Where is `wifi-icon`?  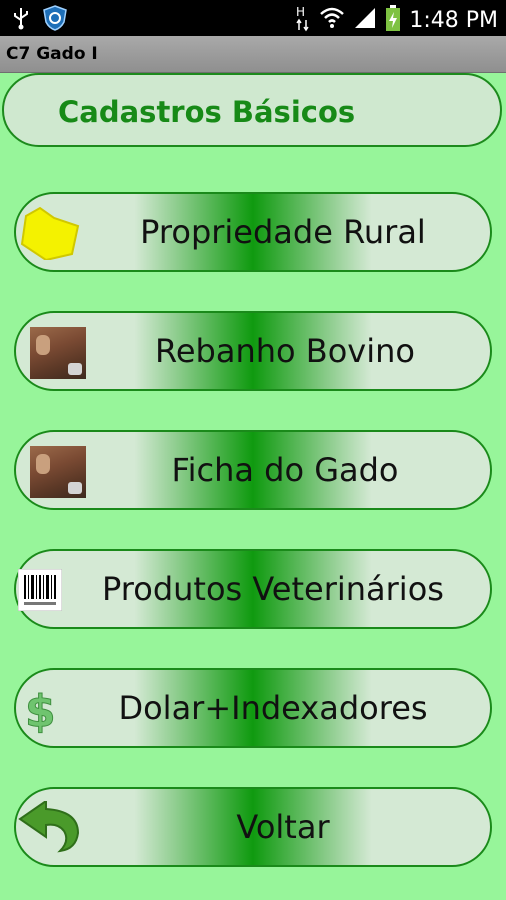 wifi-icon is located at coordinates (332, 20).